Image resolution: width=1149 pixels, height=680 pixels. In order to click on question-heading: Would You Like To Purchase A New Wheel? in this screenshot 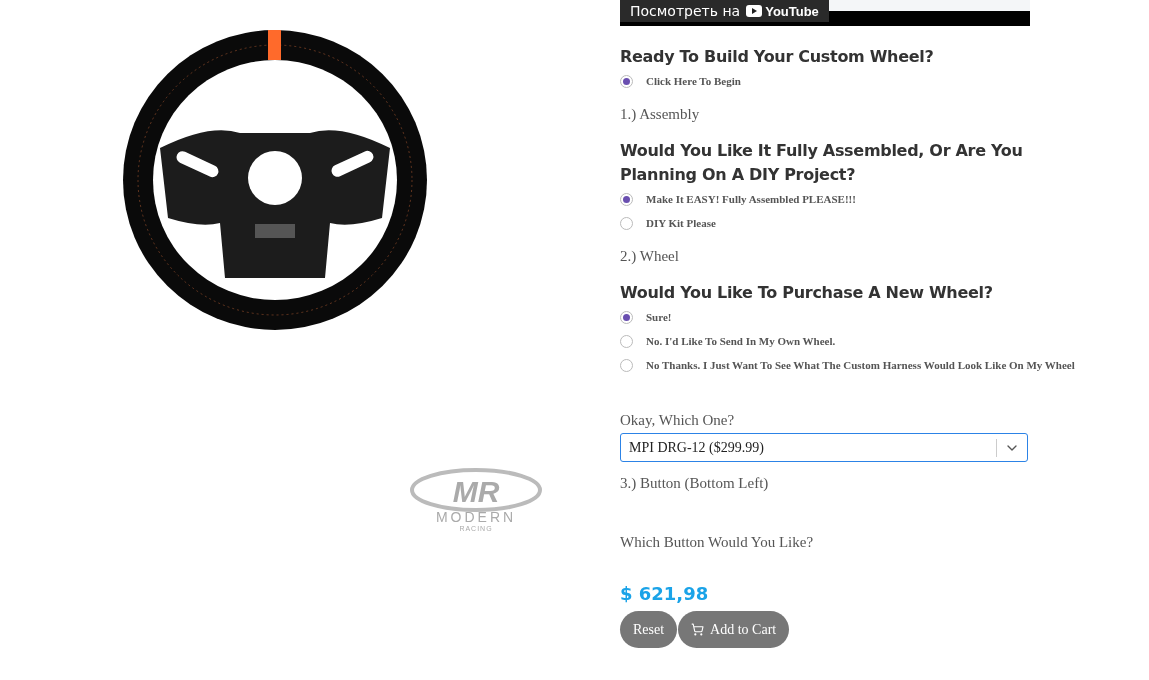, I will do `click(807, 293)`.